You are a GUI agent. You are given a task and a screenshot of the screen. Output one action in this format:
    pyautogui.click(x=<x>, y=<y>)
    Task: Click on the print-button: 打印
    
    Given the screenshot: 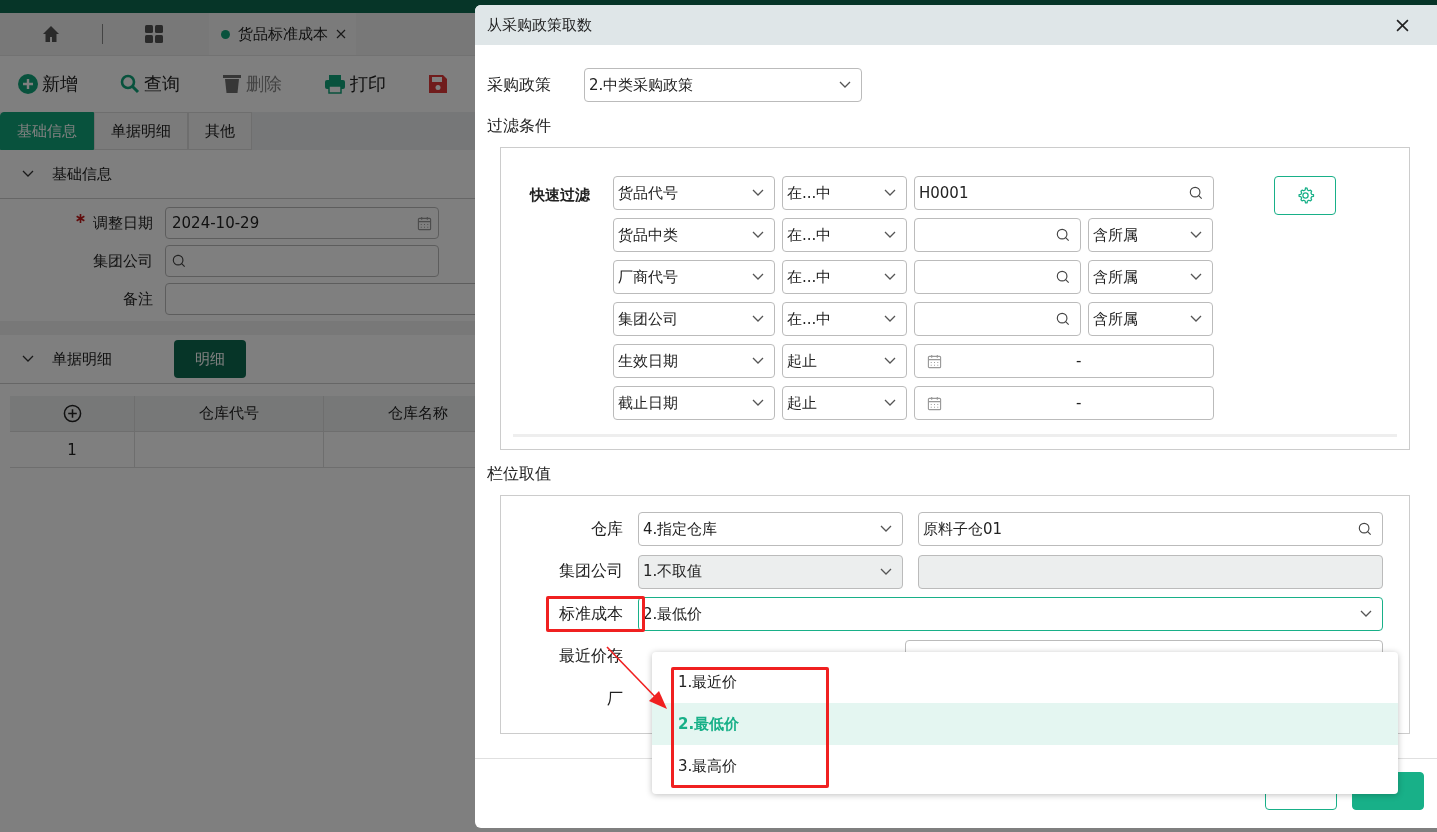 What is the action you would take?
    pyautogui.click(x=355, y=84)
    